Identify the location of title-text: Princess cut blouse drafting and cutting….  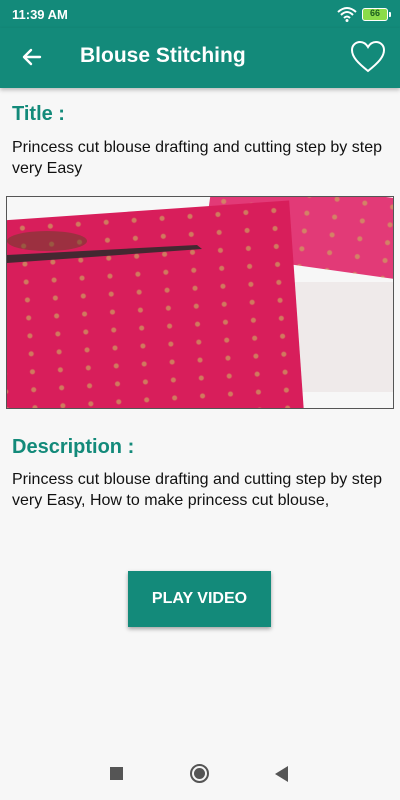
(197, 158).